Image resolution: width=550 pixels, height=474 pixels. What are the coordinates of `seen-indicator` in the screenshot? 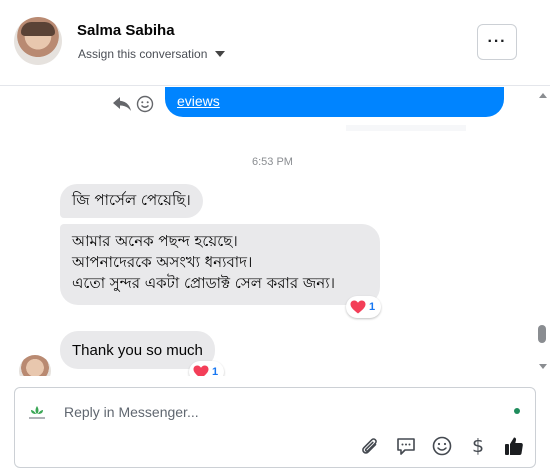 It's located at (413, 128).